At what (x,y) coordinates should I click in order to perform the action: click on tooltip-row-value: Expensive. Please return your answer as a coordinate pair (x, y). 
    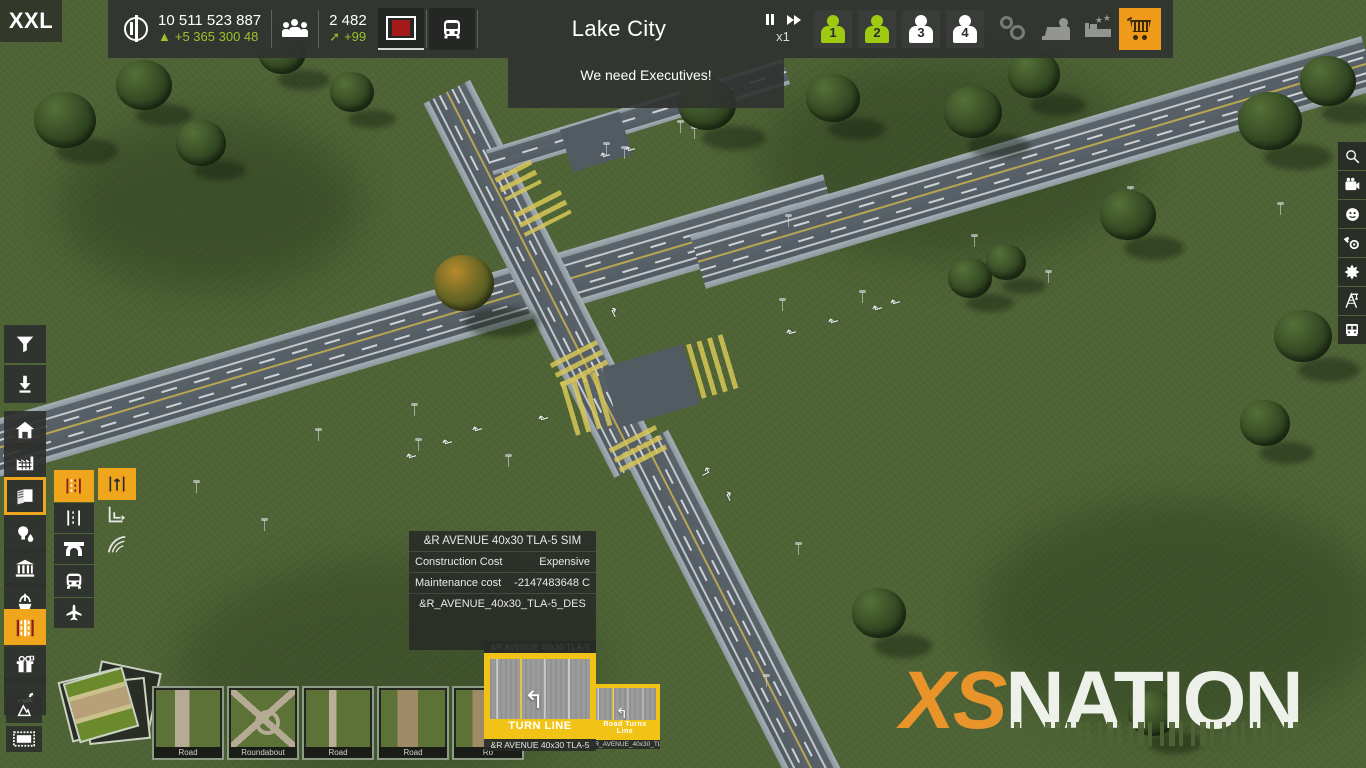
    Looking at the image, I should click on (564, 562).